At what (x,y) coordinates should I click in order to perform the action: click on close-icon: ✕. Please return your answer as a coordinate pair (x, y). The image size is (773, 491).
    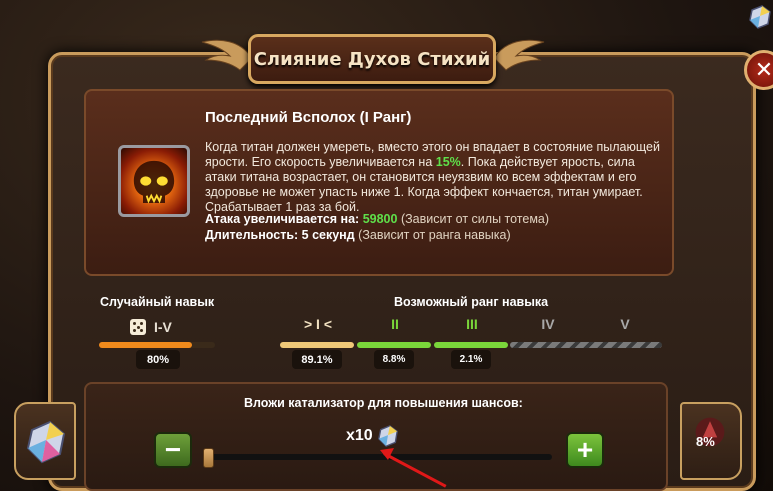
    Looking at the image, I should click on (763, 69).